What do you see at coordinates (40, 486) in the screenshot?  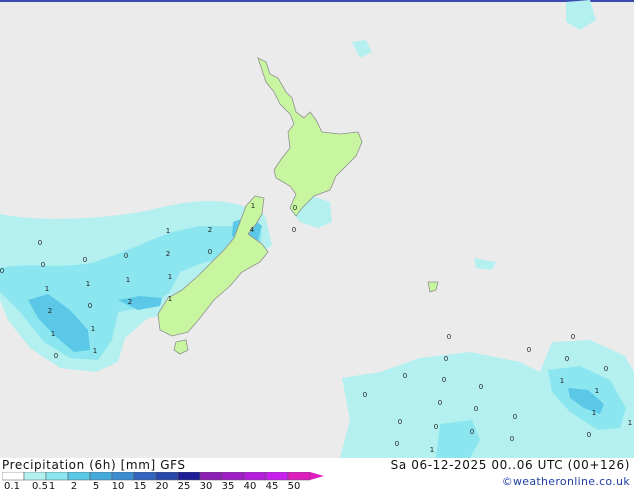 I see `colorbar-tick-label: 0.5` at bounding box center [40, 486].